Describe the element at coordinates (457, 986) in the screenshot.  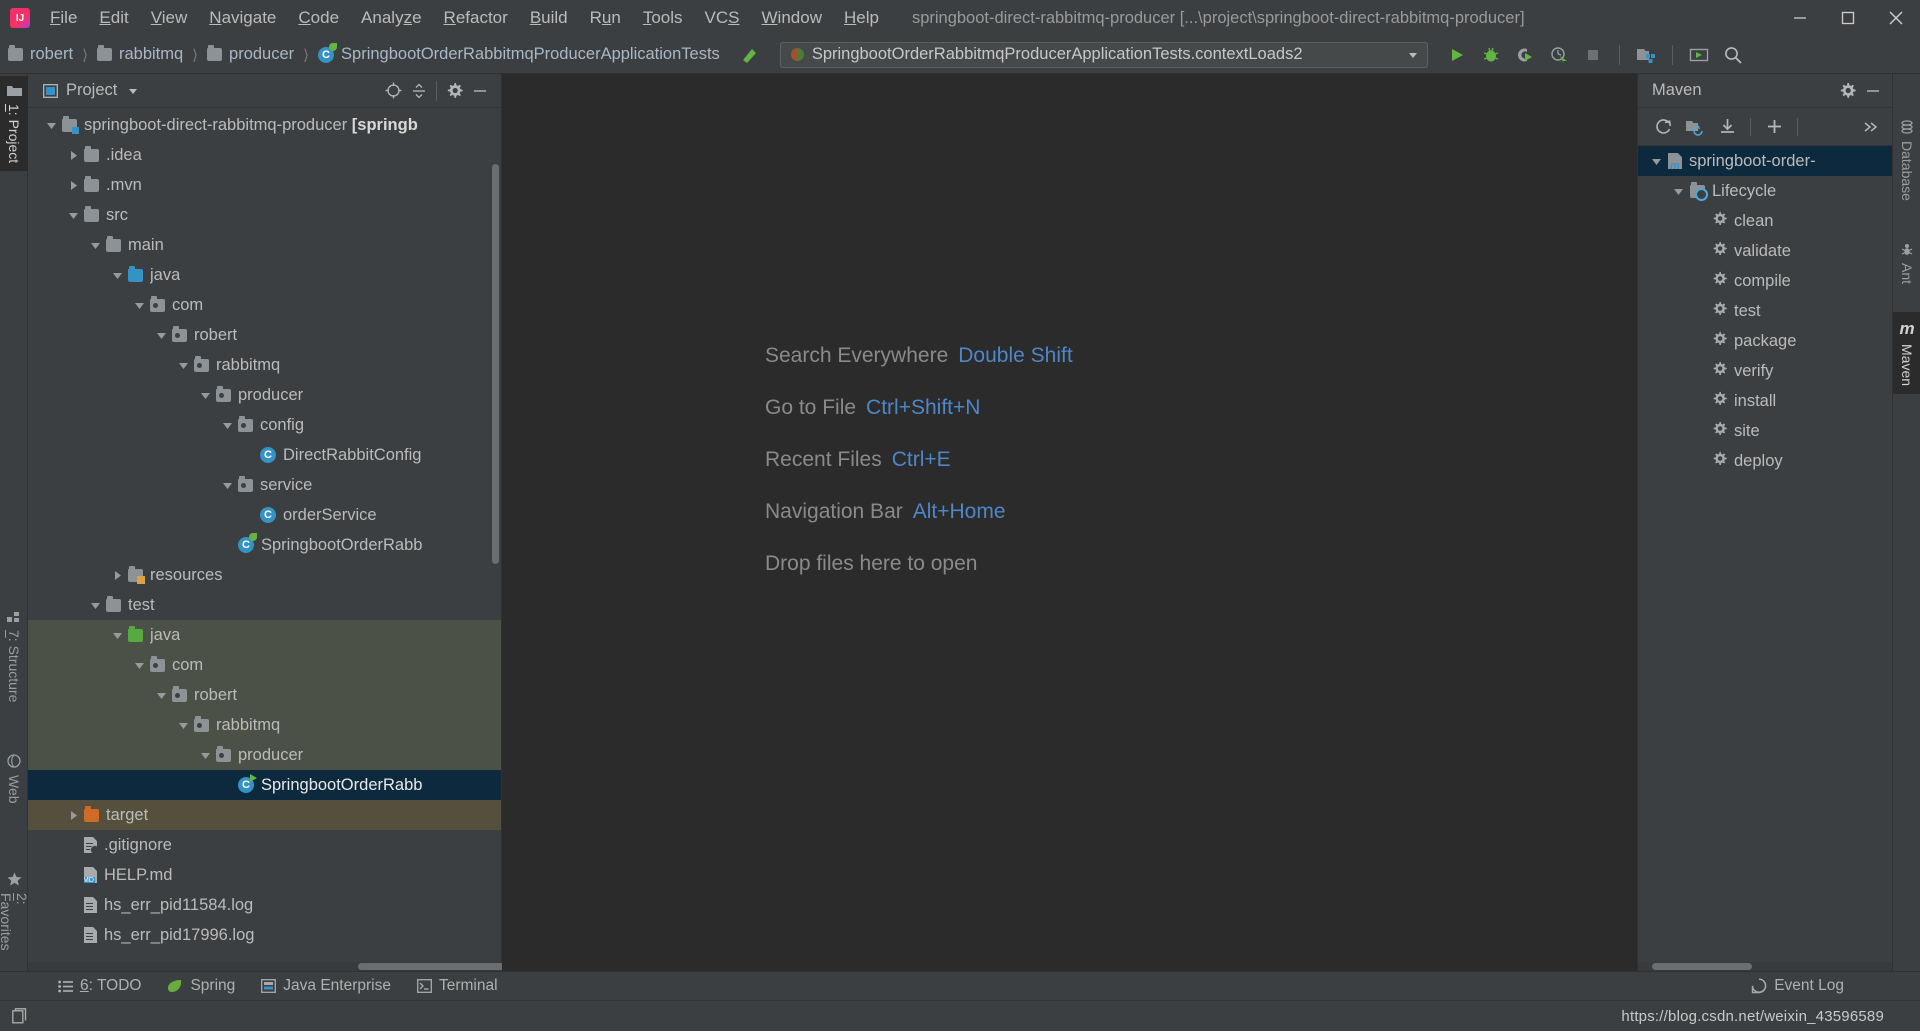
I see `bottom-tab-terminal: Terminal` at that location.